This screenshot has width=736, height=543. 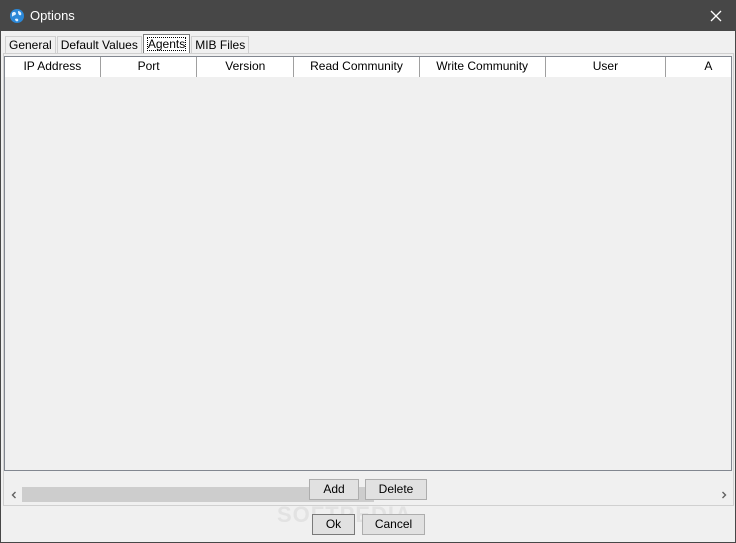 I want to click on globe-icon, so click(x=17, y=16).